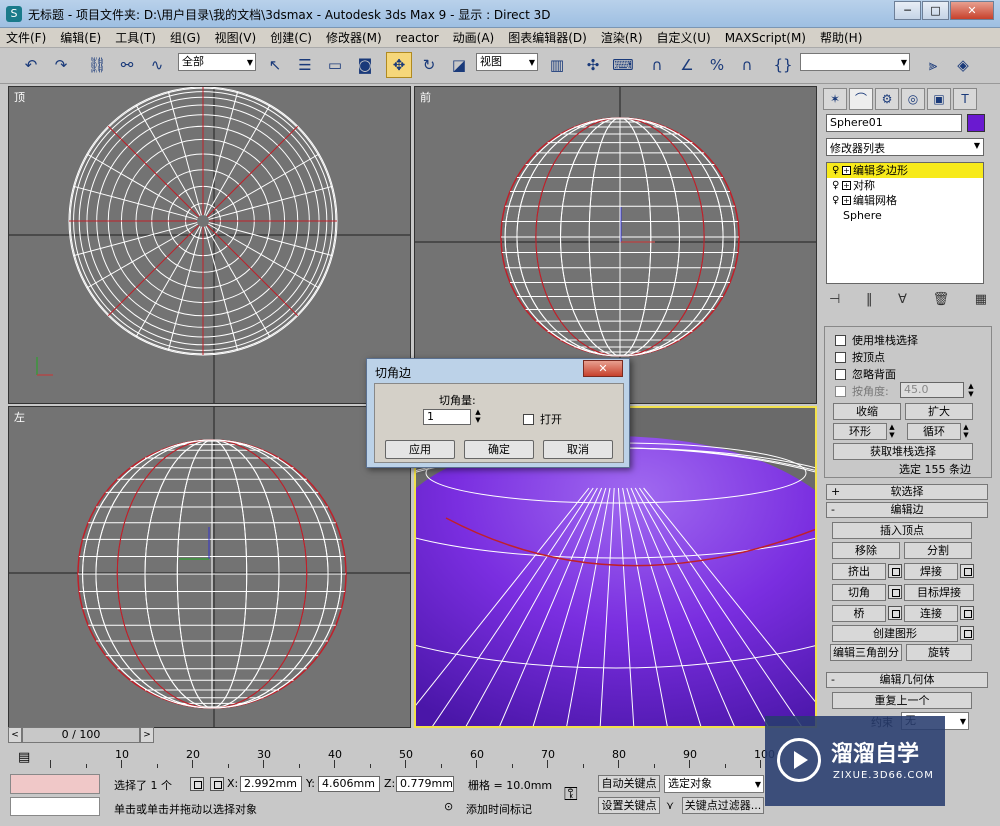 Image resolution: width=1000 pixels, height=826 pixels. Describe the element at coordinates (907, 510) in the screenshot. I see `edit-edges-rollout: - 编辑边` at that location.